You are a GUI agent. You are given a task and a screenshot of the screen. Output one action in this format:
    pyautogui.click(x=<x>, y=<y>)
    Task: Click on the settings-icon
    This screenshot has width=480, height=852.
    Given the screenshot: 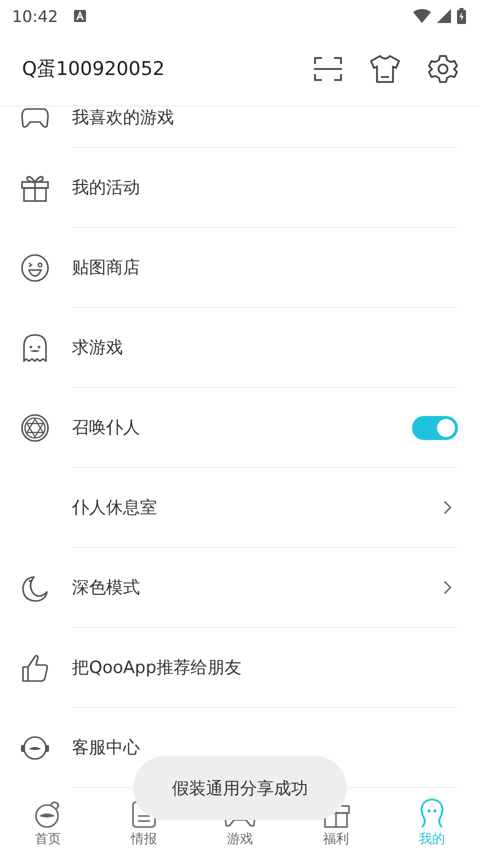 What is the action you would take?
    pyautogui.click(x=443, y=69)
    